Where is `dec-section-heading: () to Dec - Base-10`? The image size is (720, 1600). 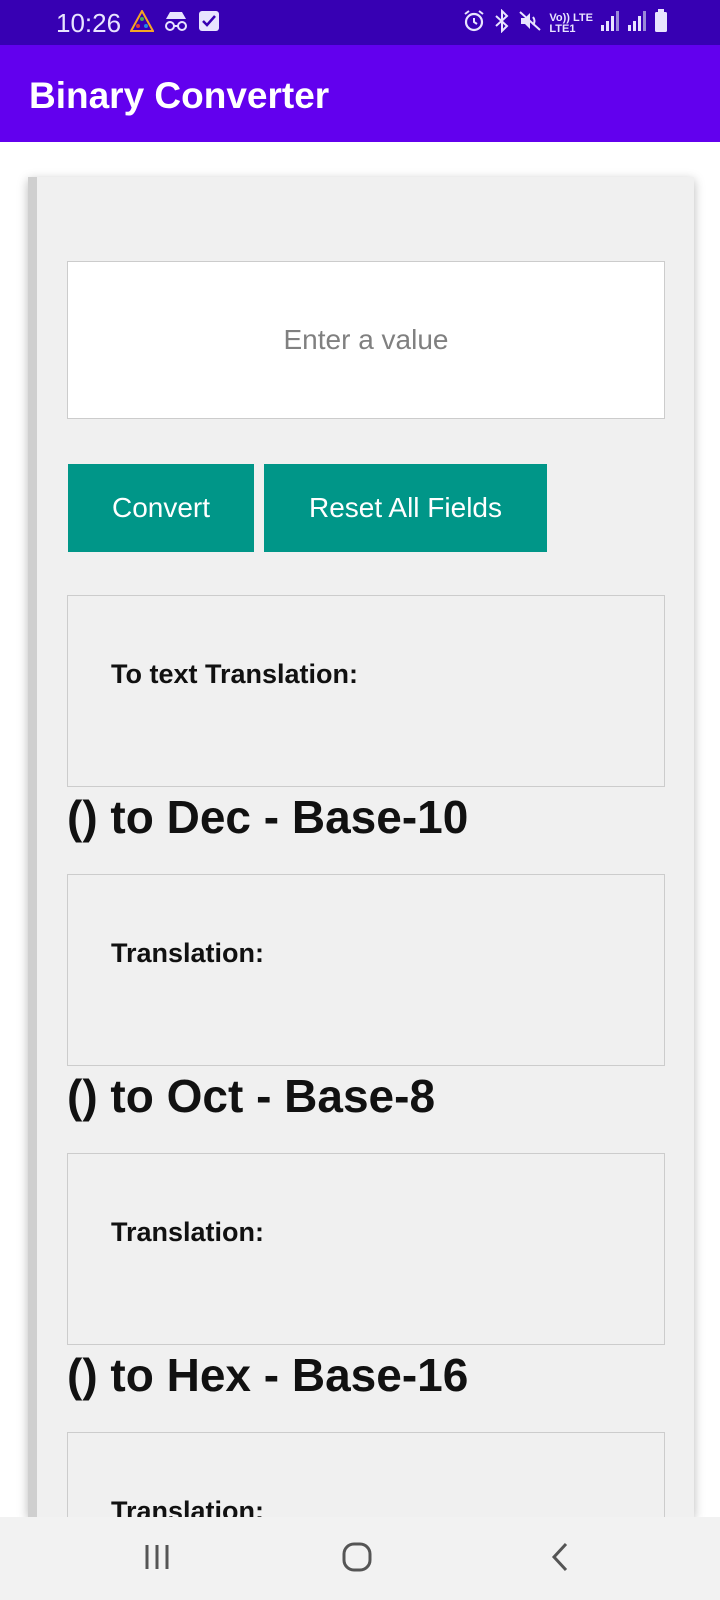 dec-section-heading: () to Dec - Base-10 is located at coordinates (268, 817).